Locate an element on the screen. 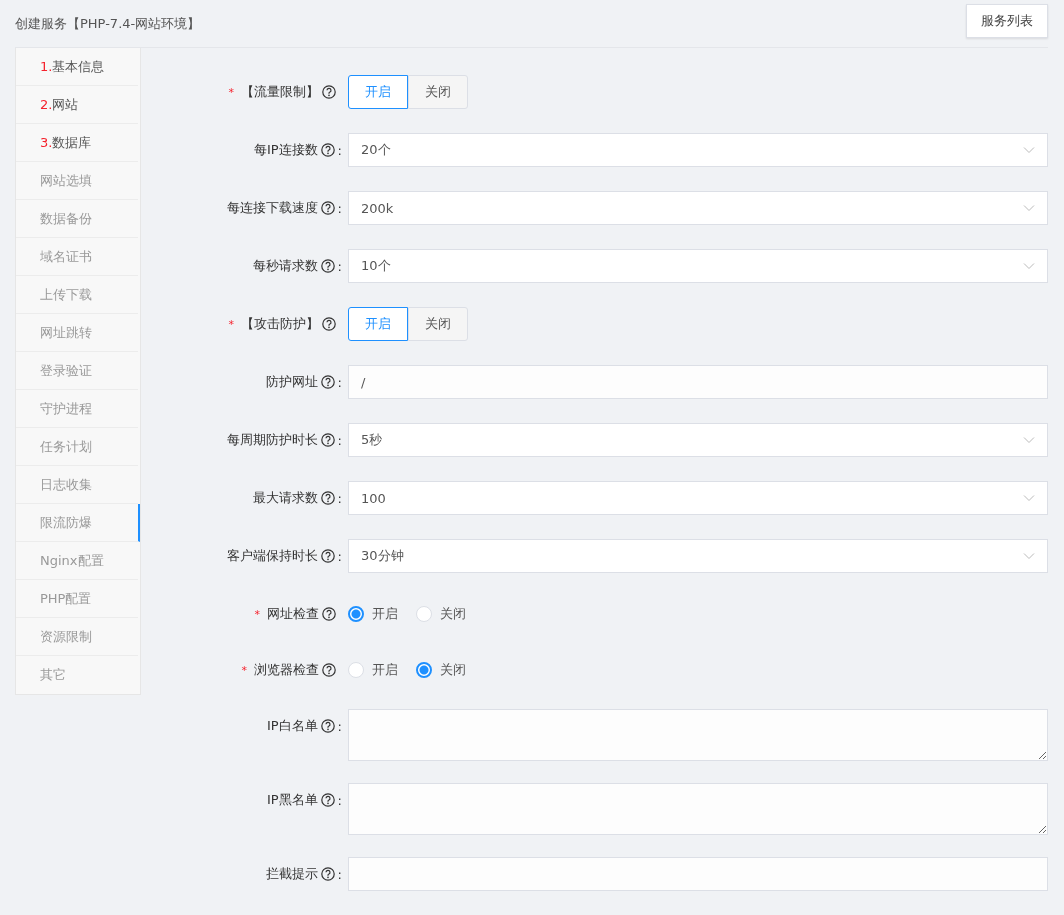 The width and height of the screenshot is (1064, 915). field-label: 最大请求数 is located at coordinates (285, 498).